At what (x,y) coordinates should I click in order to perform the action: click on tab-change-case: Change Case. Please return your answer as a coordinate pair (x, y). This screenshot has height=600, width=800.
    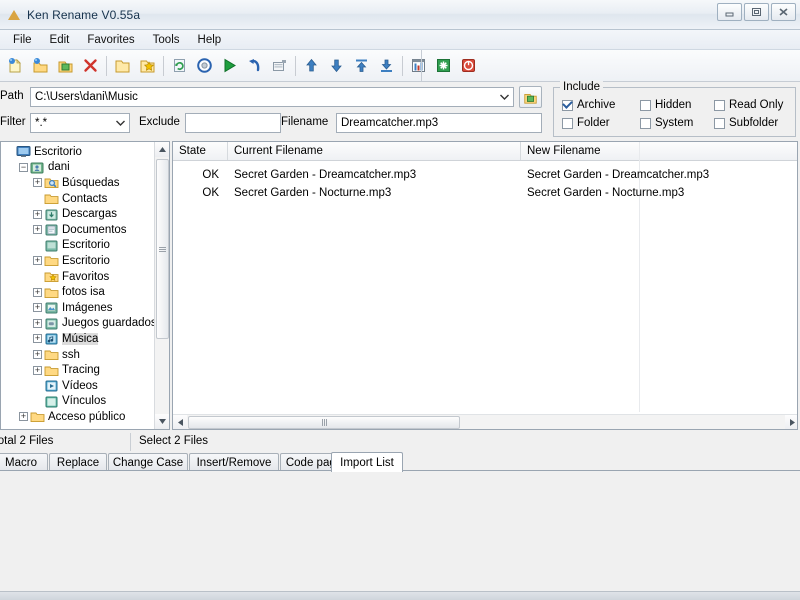
    Looking at the image, I should click on (148, 462).